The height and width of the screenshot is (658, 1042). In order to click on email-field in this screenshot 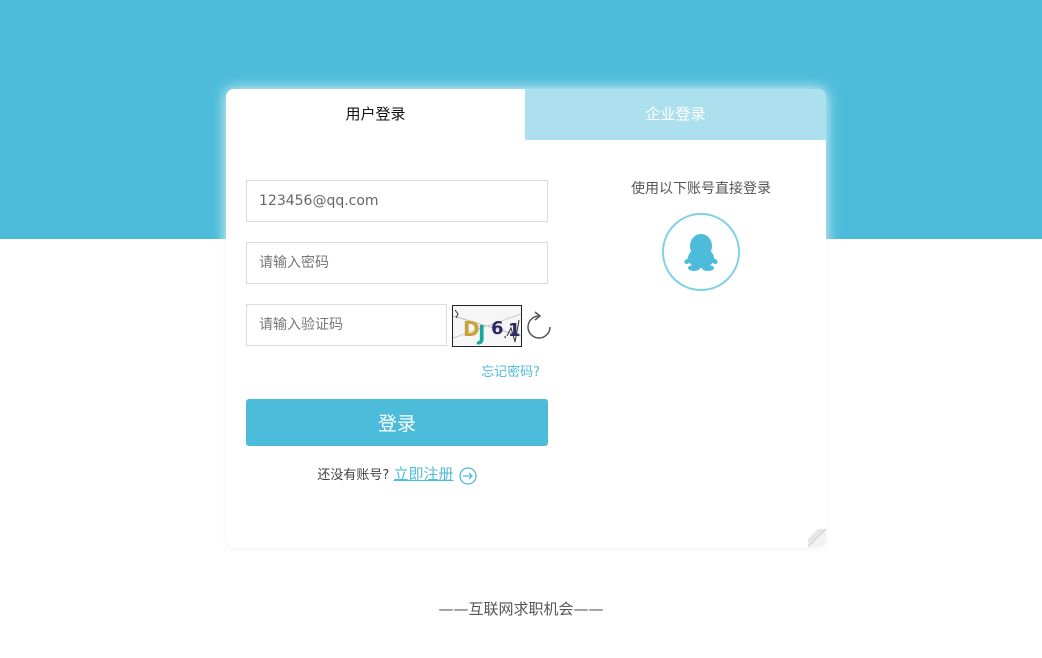, I will do `click(397, 201)`.